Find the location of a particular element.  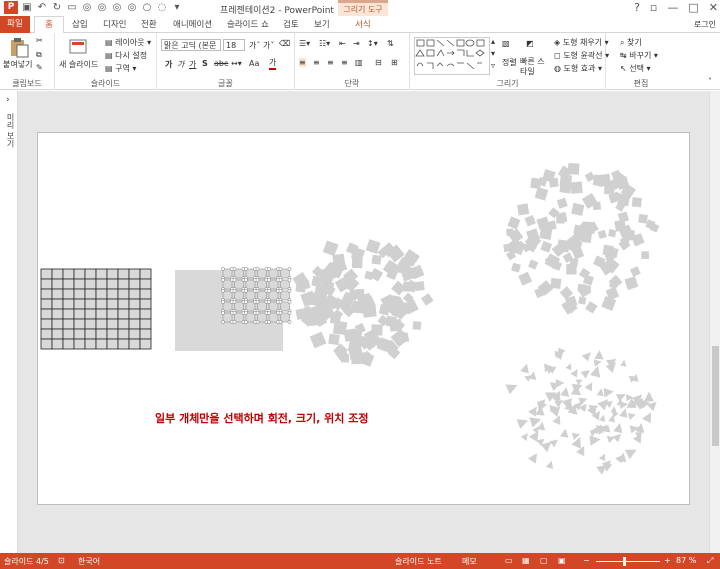

find-button: ⌕ 찾기 is located at coordinates (631, 42).